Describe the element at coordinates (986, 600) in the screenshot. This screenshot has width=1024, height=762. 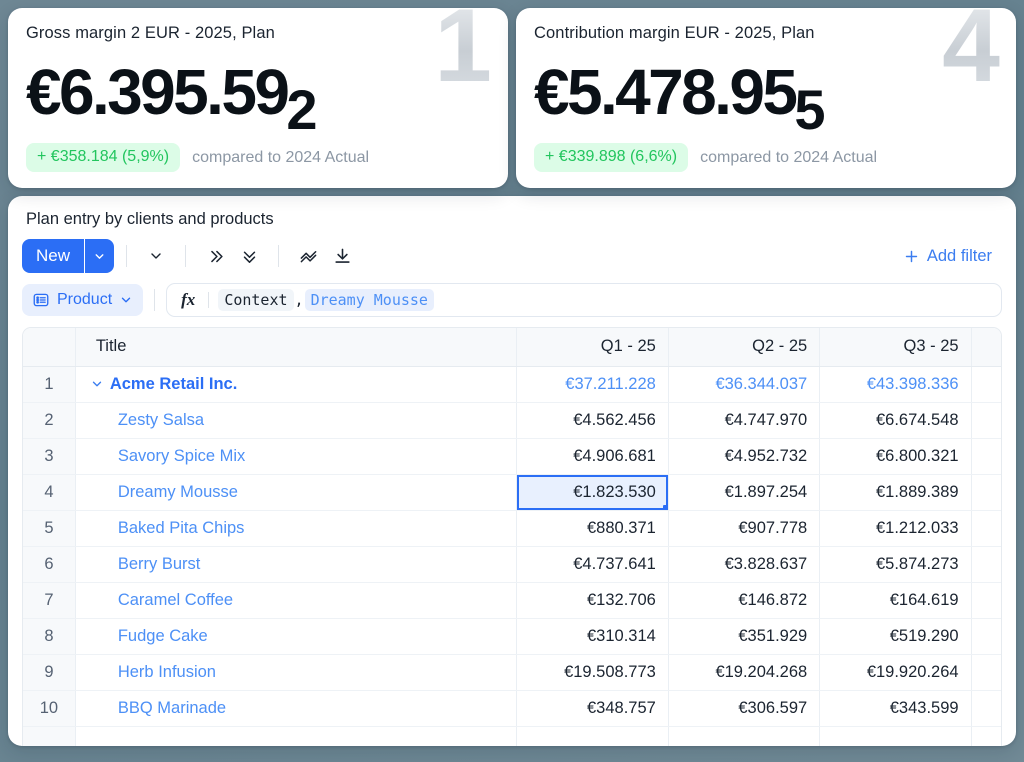
I see `value-cell: €100.785` at that location.